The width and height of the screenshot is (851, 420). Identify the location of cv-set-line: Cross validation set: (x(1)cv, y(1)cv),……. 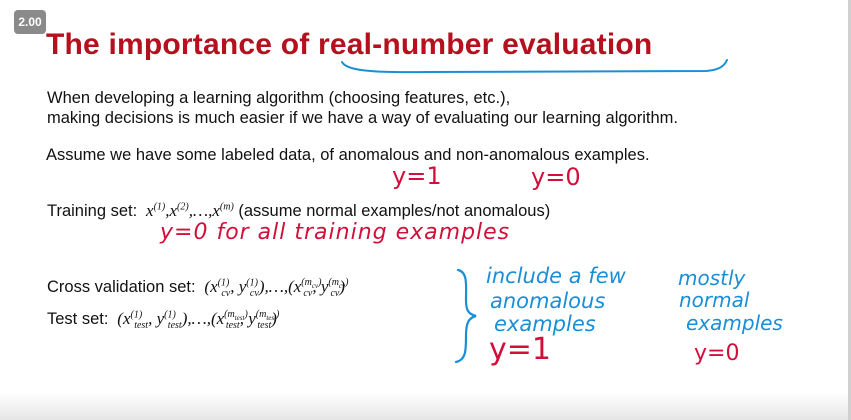
(198, 288).